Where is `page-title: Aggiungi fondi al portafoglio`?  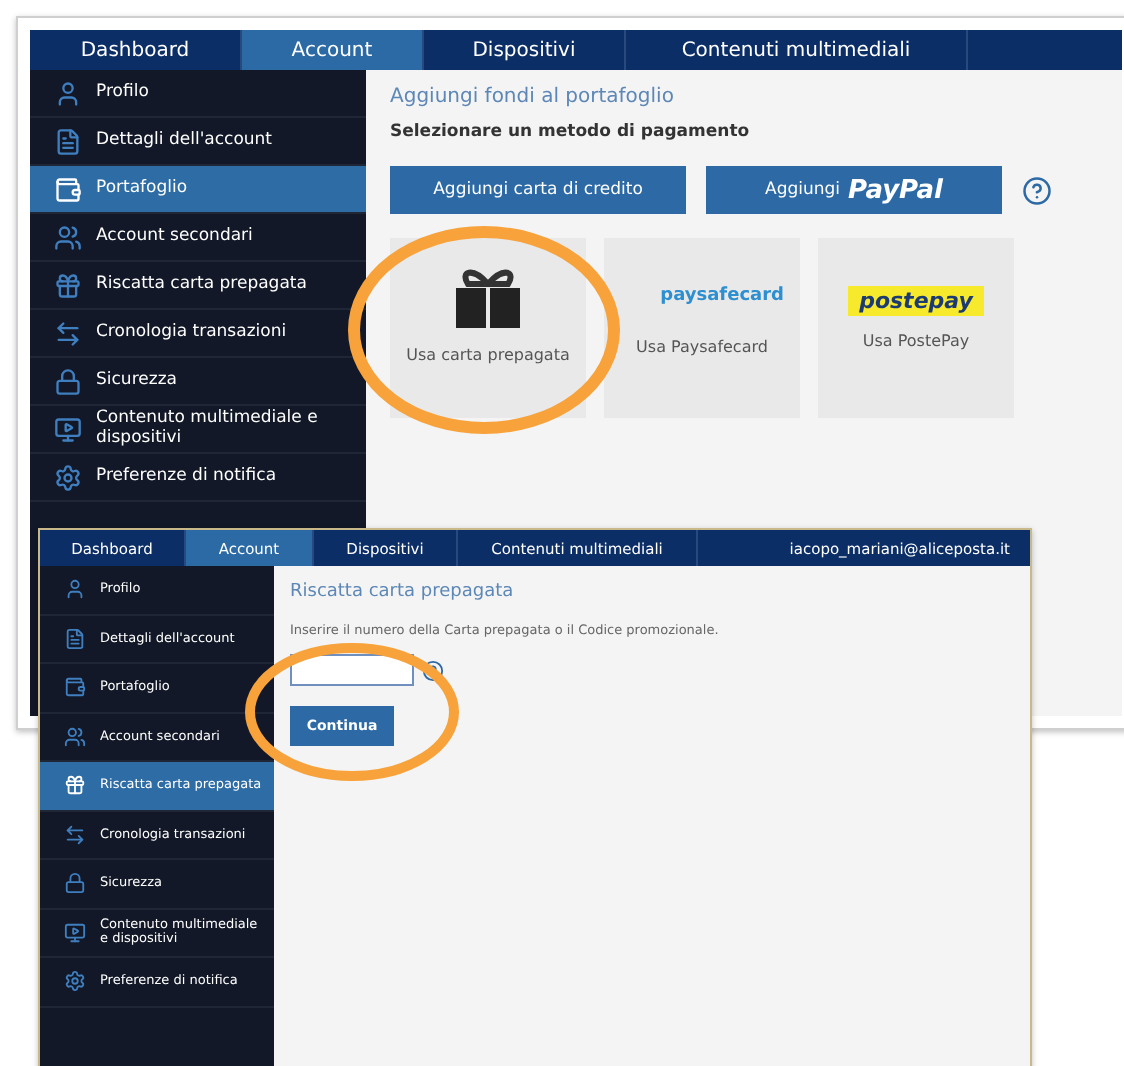 page-title: Aggiungi fondi al portafoglio is located at coordinates (532, 97).